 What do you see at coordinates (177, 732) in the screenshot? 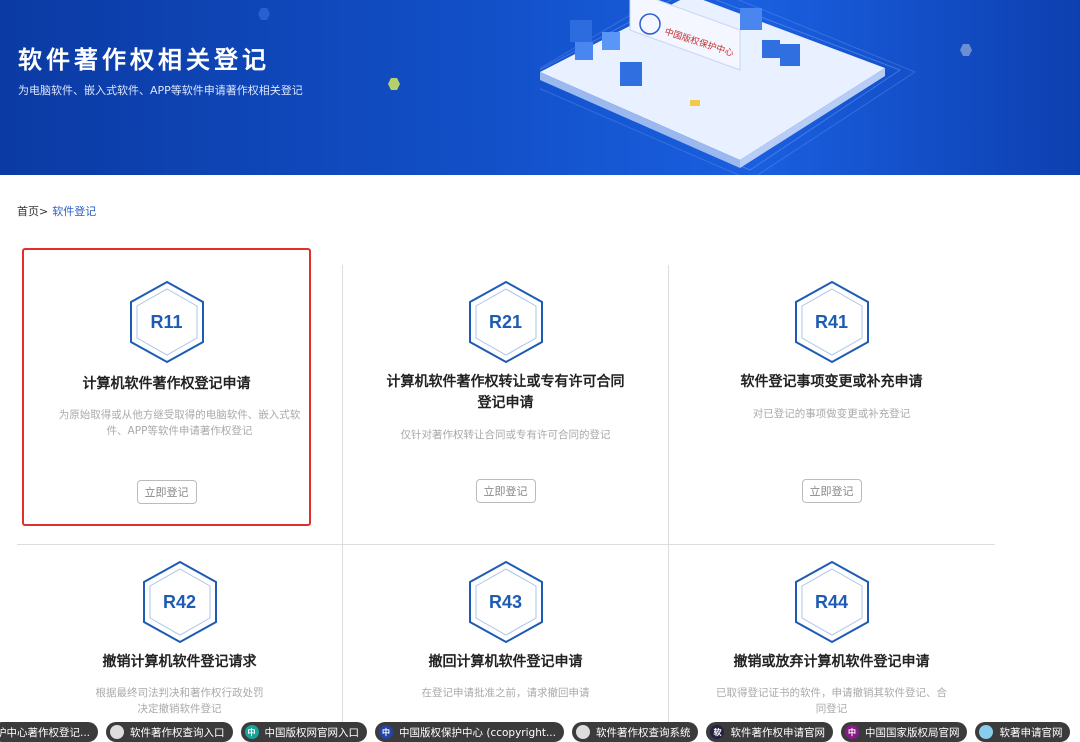
I see `bookmark-label: 软件著作权查询入口` at bounding box center [177, 732].